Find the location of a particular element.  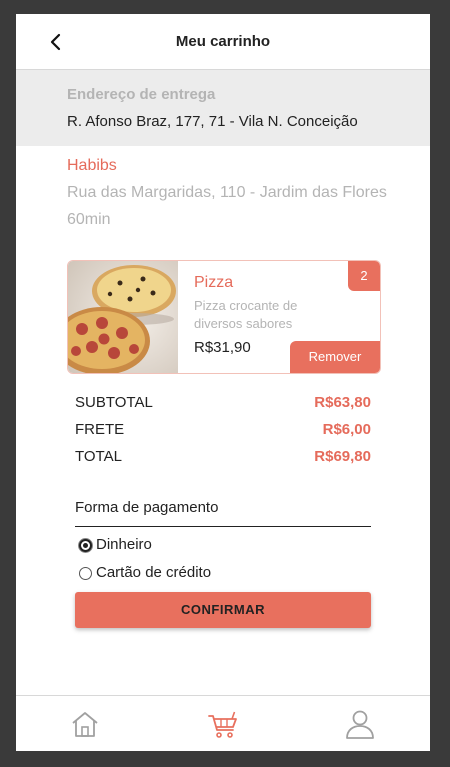

home-icon is located at coordinates (85, 724).